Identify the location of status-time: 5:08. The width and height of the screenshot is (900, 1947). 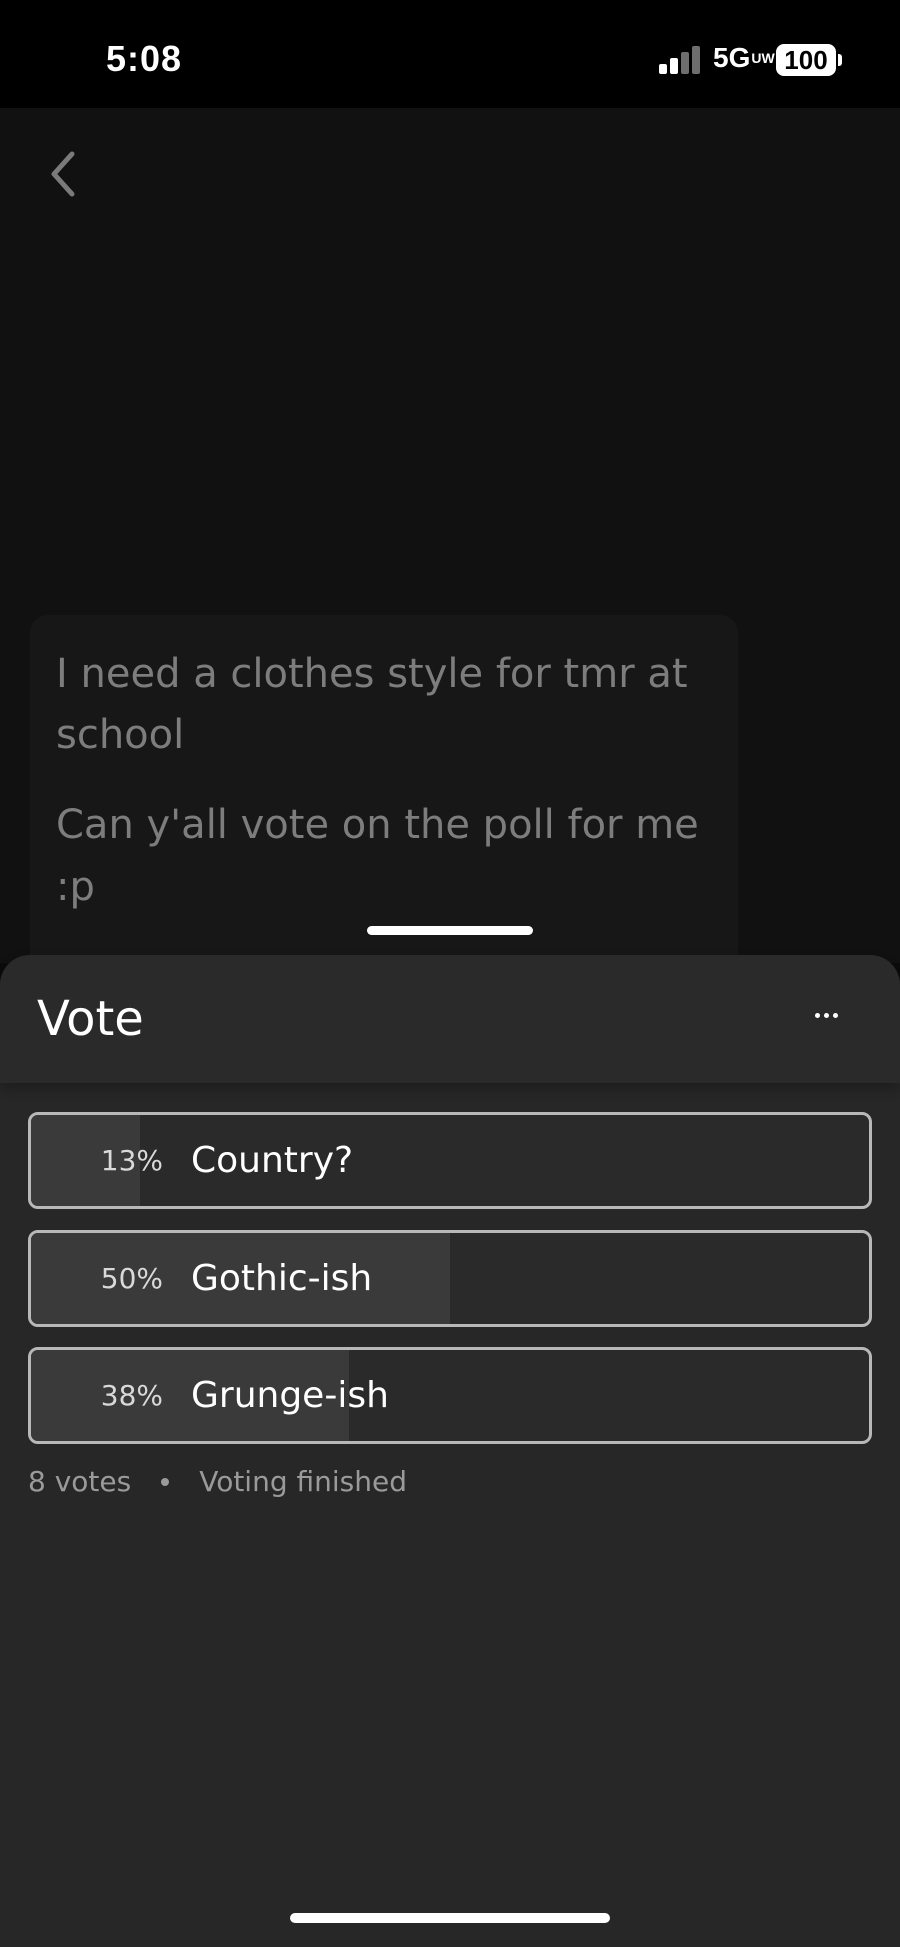
(144, 58).